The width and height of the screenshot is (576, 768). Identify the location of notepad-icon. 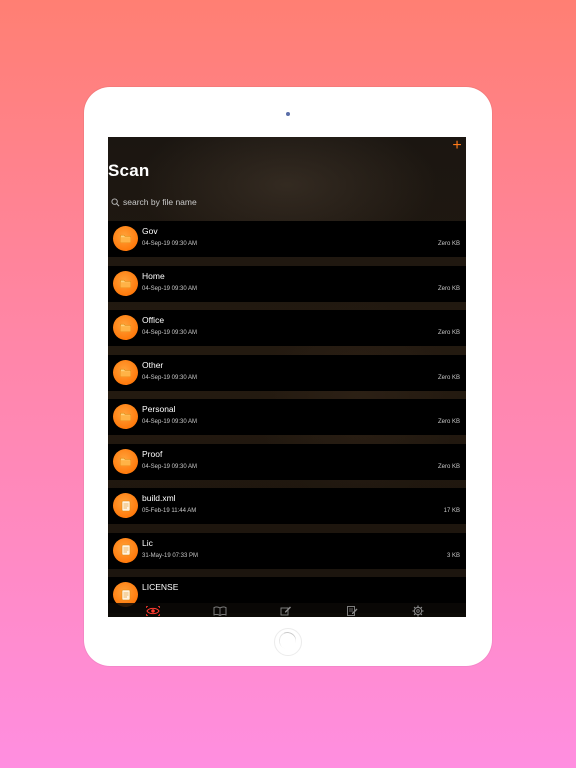
(352, 610).